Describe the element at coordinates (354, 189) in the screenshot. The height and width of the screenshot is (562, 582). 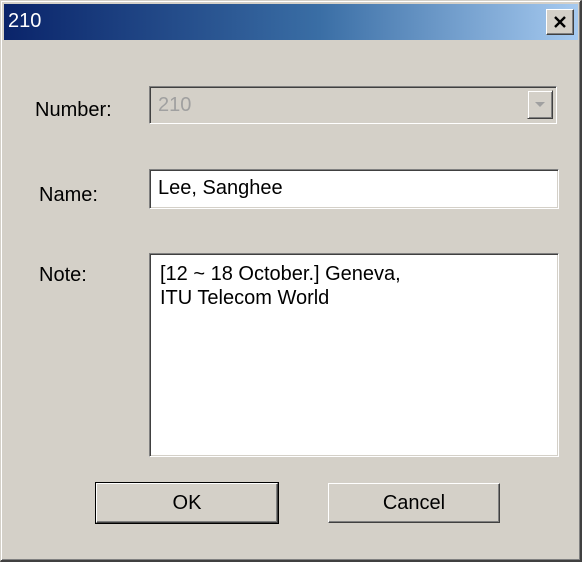
I see `name-input: Lee, Sanghee` at that location.